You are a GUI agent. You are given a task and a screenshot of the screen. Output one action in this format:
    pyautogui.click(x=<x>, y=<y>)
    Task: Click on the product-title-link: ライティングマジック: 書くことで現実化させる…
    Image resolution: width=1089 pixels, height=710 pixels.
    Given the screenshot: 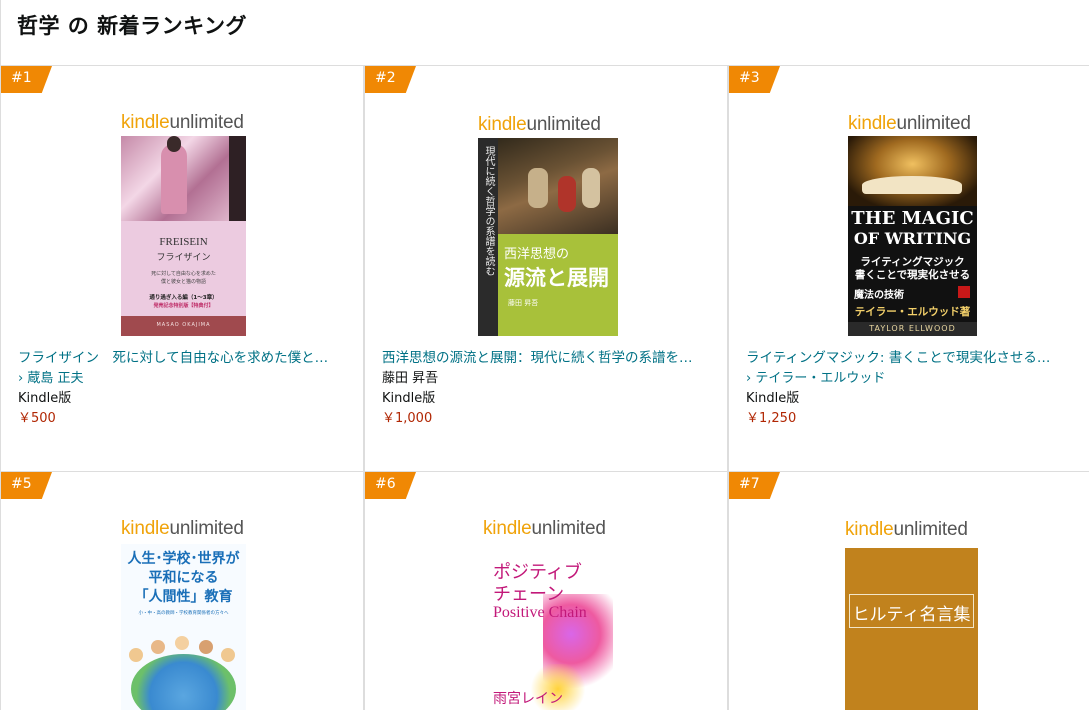 What is the action you would take?
    pyautogui.click(x=911, y=356)
    